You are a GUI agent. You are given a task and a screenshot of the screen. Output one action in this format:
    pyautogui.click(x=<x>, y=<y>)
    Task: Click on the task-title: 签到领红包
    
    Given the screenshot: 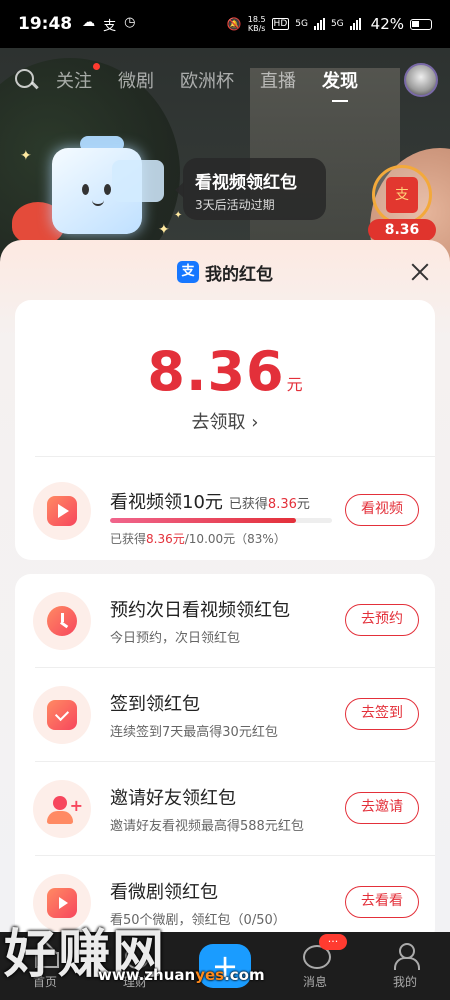 What is the action you would take?
    pyautogui.click(x=155, y=704)
    